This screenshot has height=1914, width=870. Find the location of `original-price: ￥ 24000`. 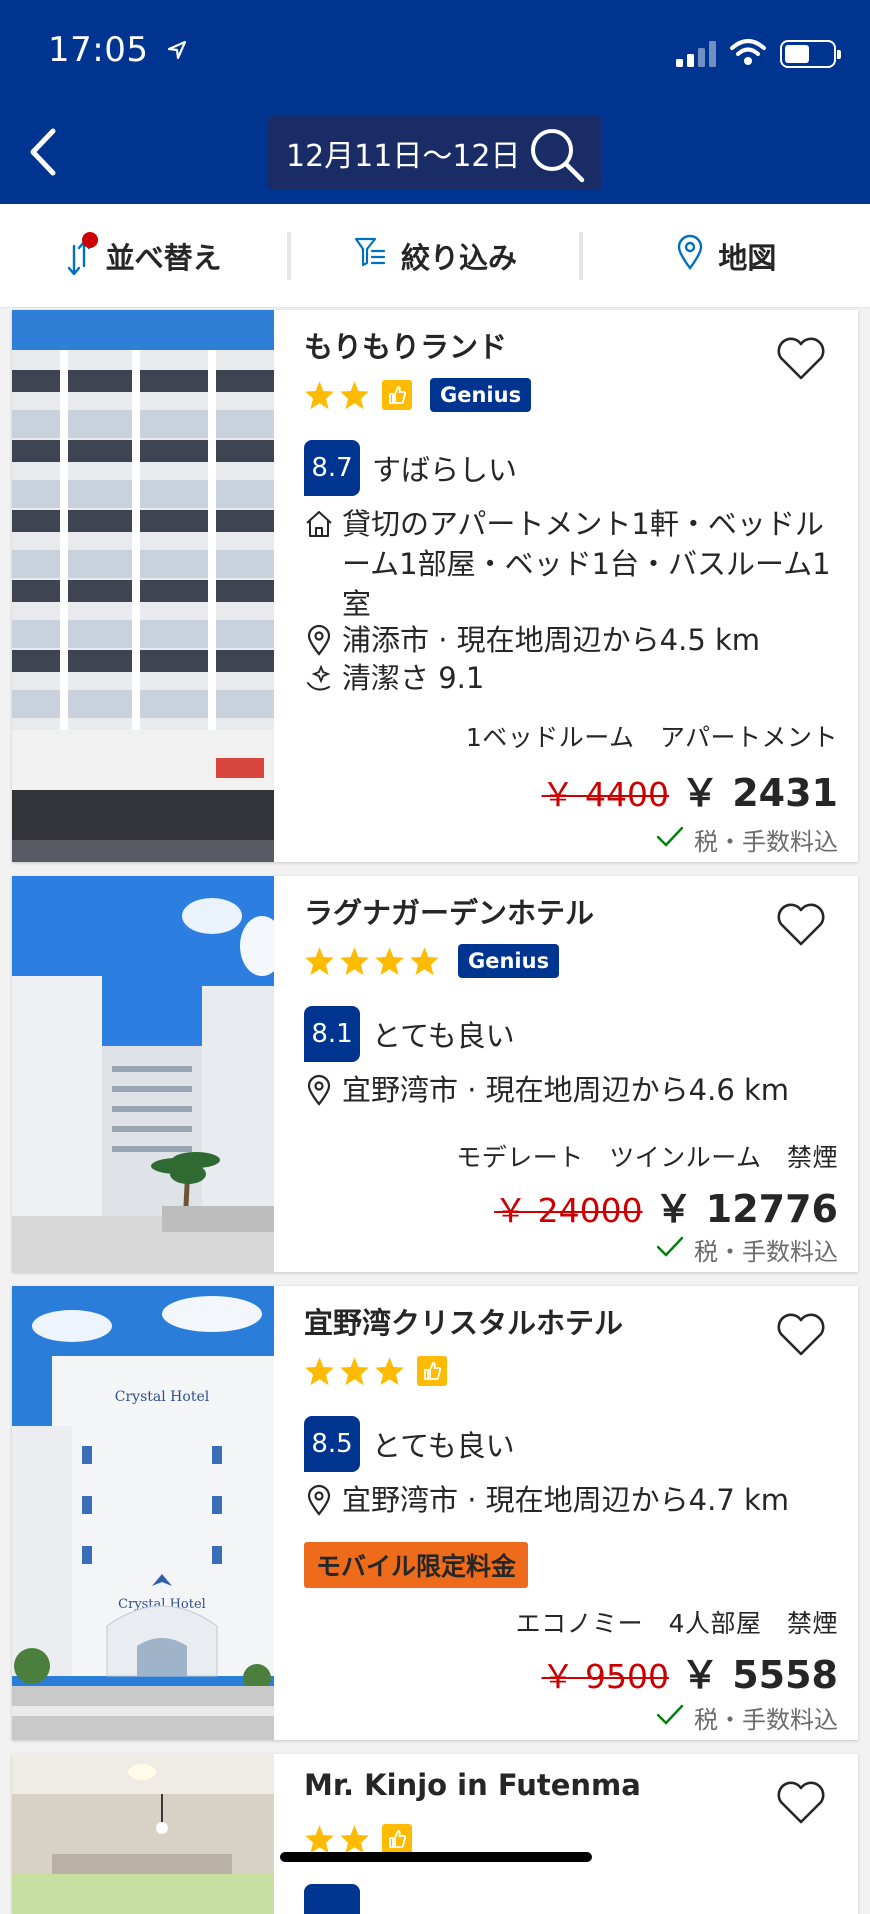

original-price: ￥ 24000 is located at coordinates (568, 1210).